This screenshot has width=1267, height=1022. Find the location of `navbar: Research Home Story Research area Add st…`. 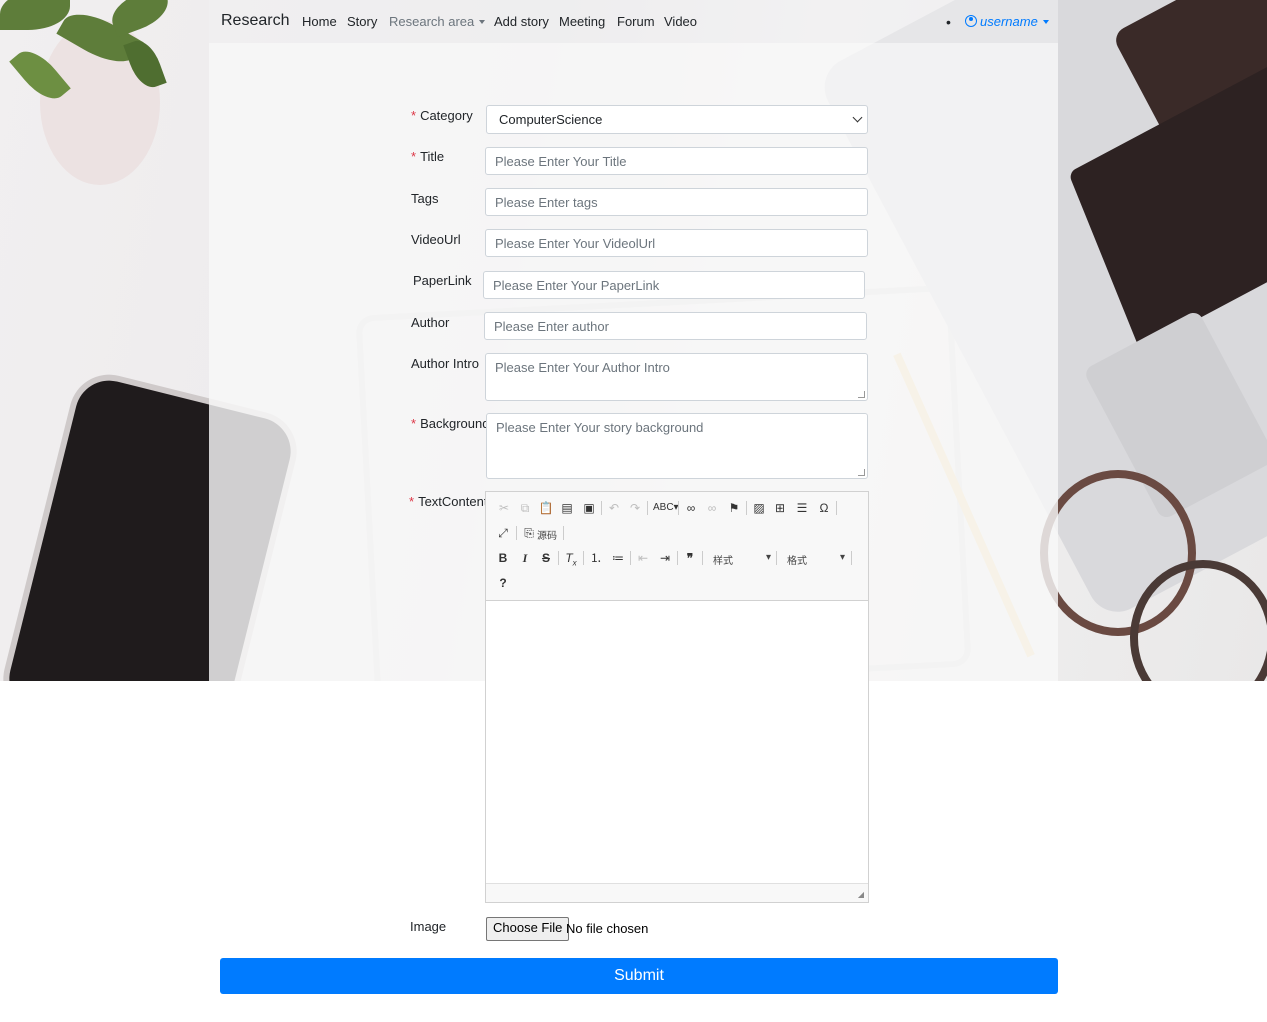

navbar: Research Home Story Research area Add st… is located at coordinates (633, 21).